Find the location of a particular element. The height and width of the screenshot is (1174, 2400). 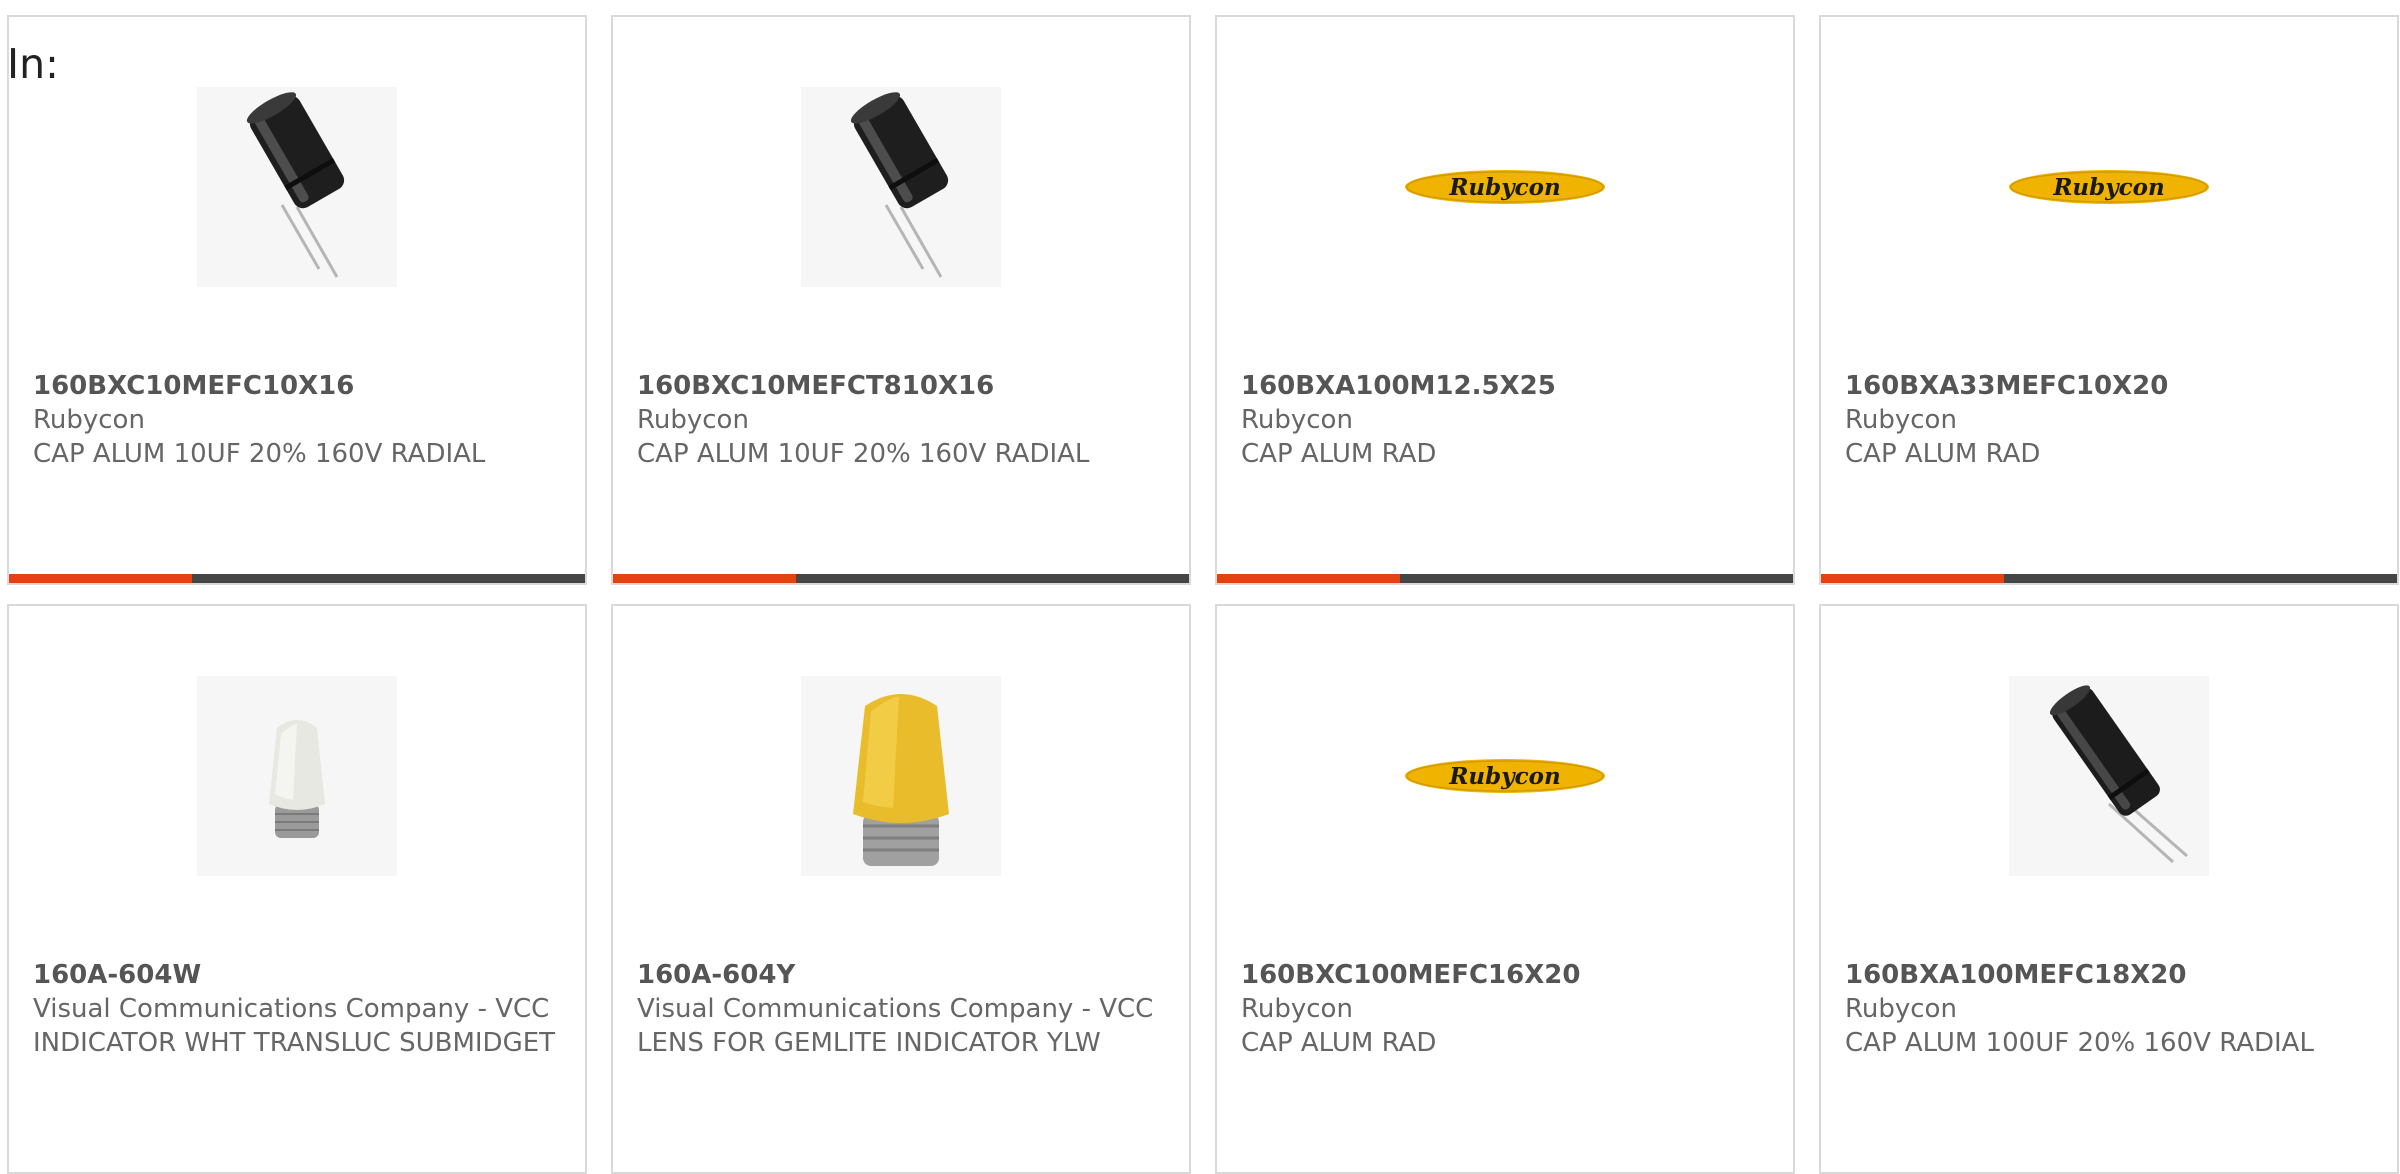

description: INDICATOR WHT TRANSLUC SUBMIDGET is located at coordinates (294, 1043).